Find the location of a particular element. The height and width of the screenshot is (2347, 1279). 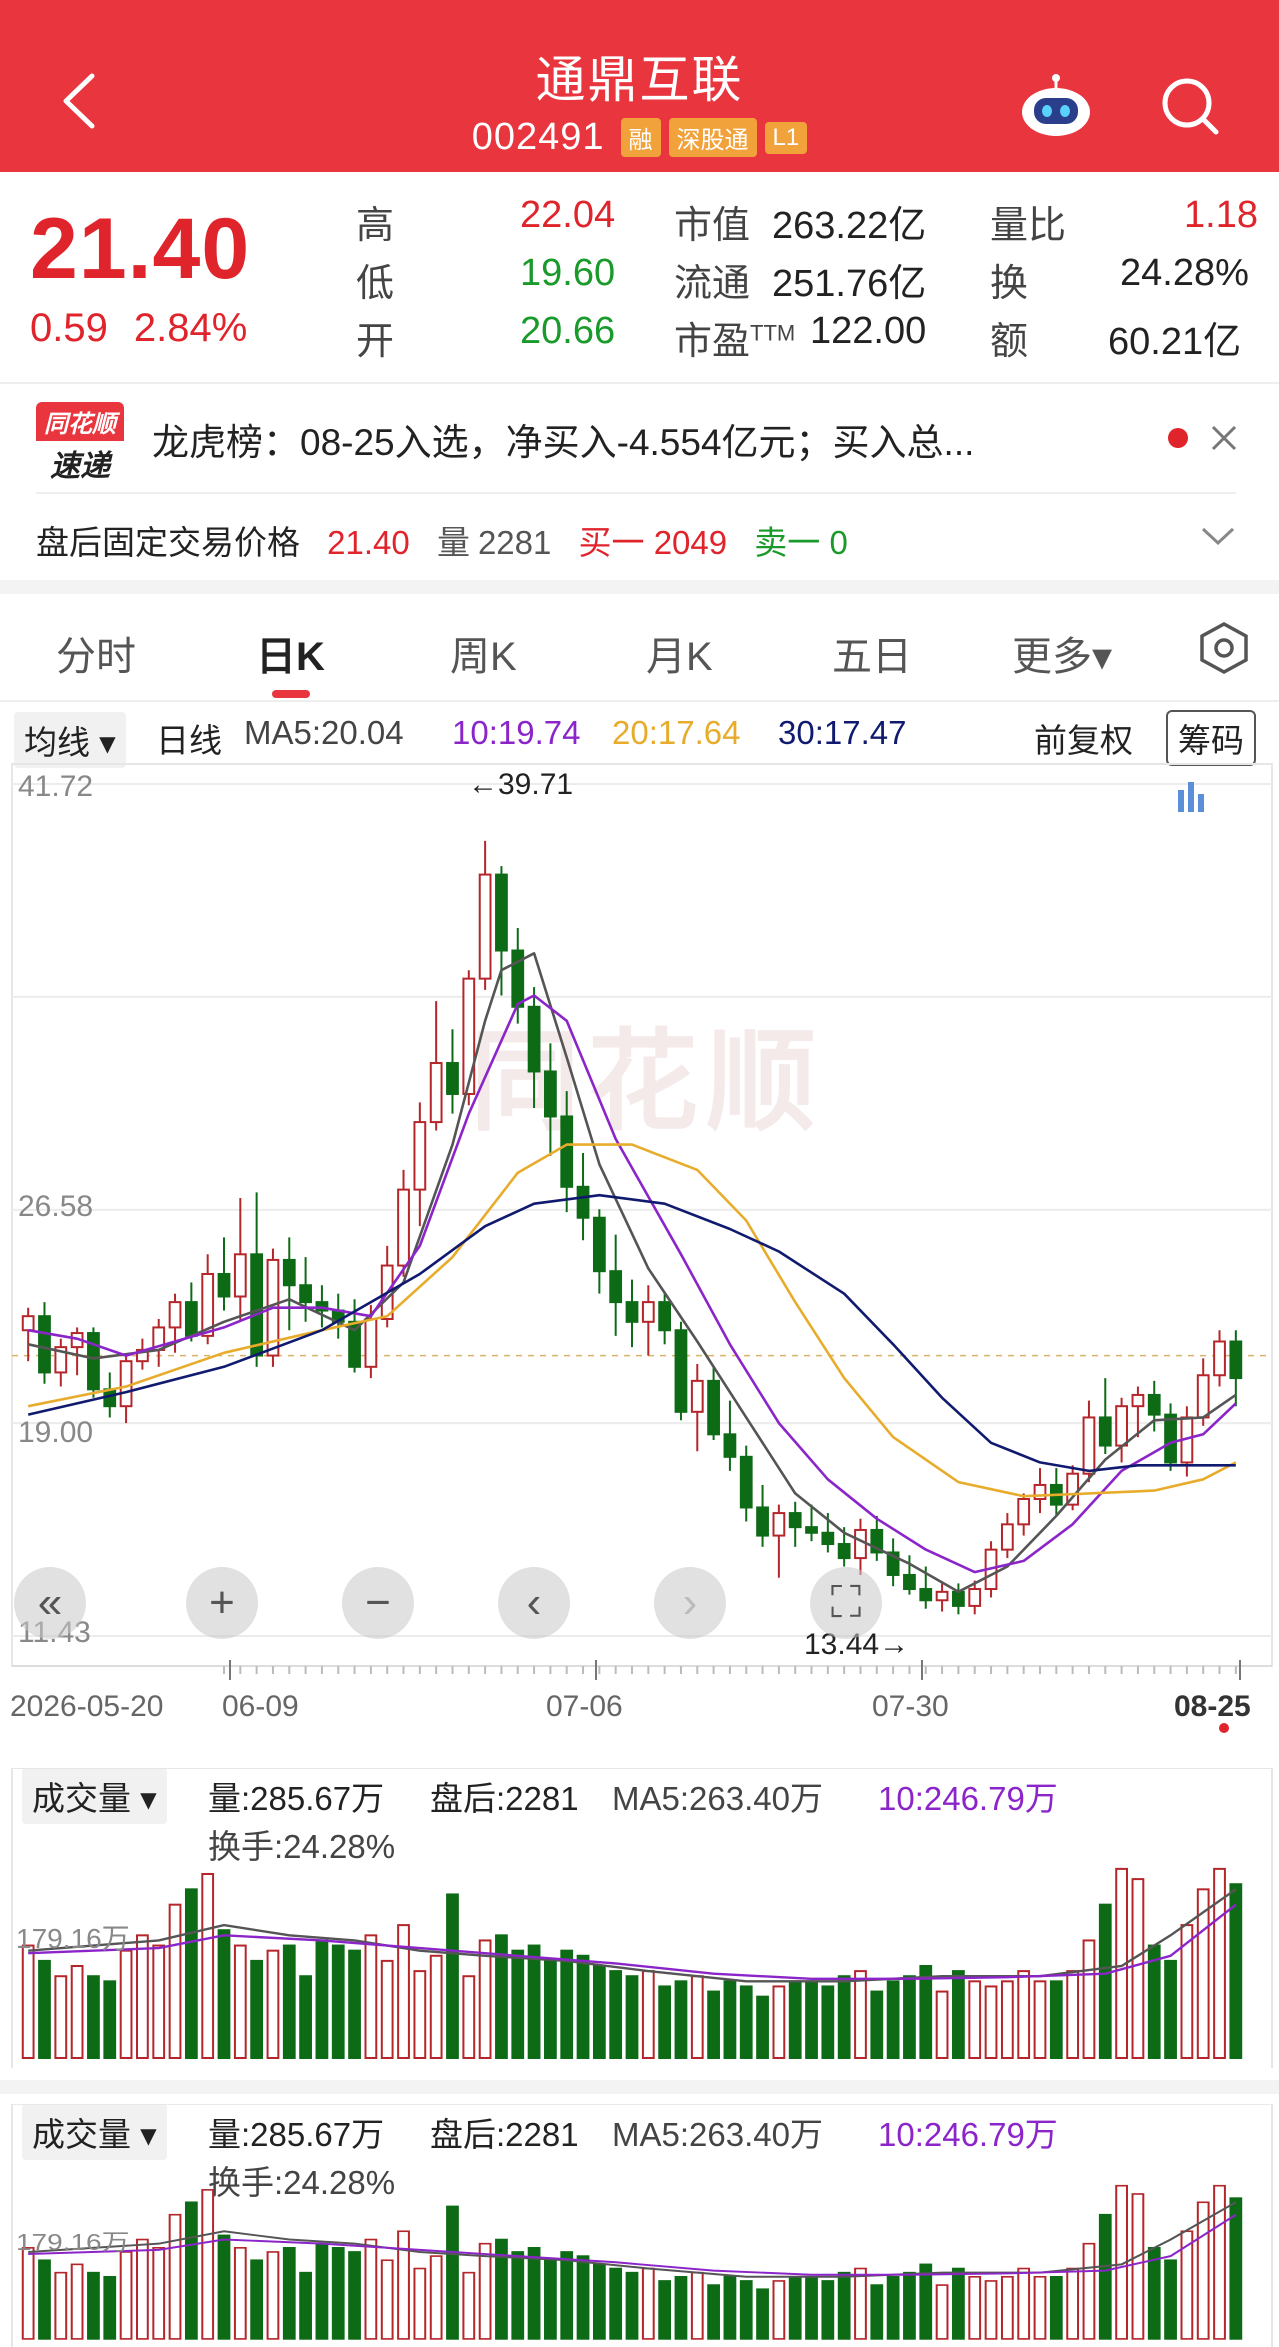

afterhours-row: 盘后固定交易价格 21.40 量 2281 买一 2049 卖一 0 is located at coordinates (451, 540).